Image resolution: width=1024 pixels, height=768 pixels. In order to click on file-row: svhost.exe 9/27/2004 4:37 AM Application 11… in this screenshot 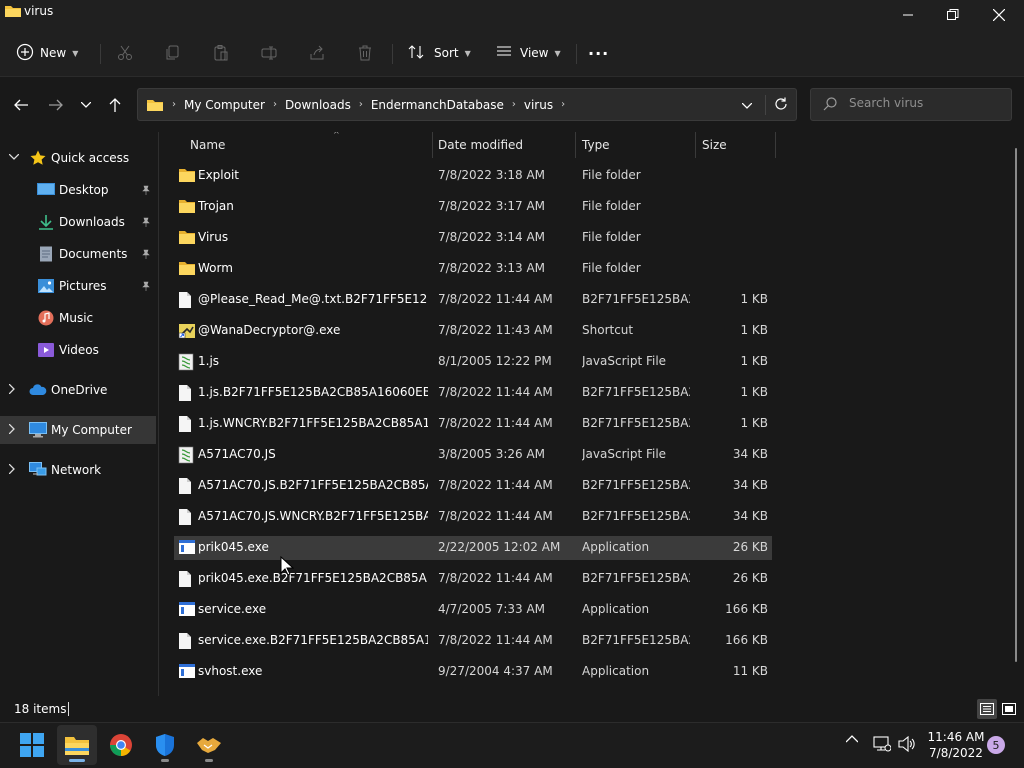, I will do `click(473, 672)`.